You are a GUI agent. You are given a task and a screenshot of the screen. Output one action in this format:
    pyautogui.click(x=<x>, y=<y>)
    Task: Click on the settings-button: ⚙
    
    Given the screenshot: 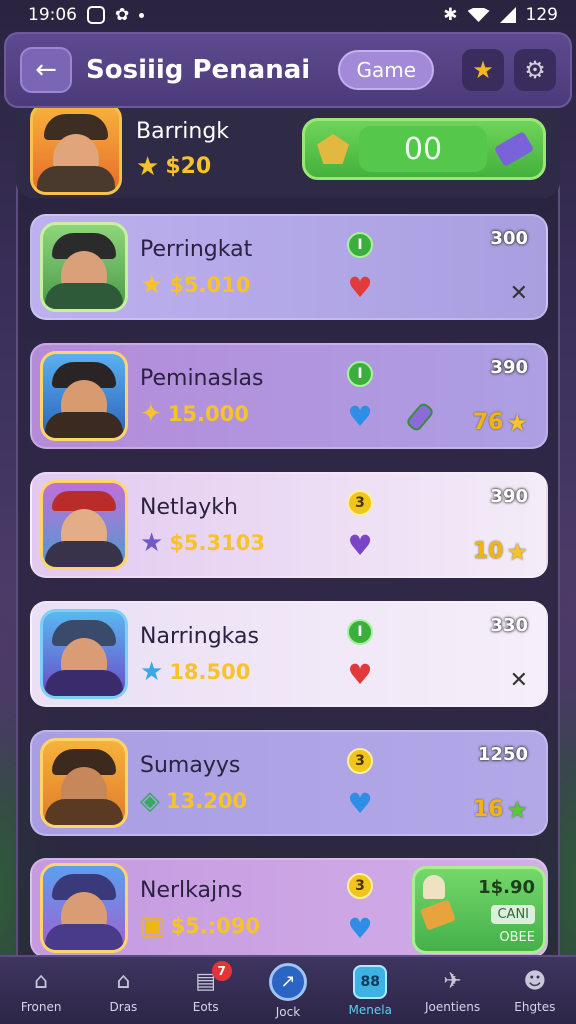 What is the action you would take?
    pyautogui.click(x=535, y=70)
    